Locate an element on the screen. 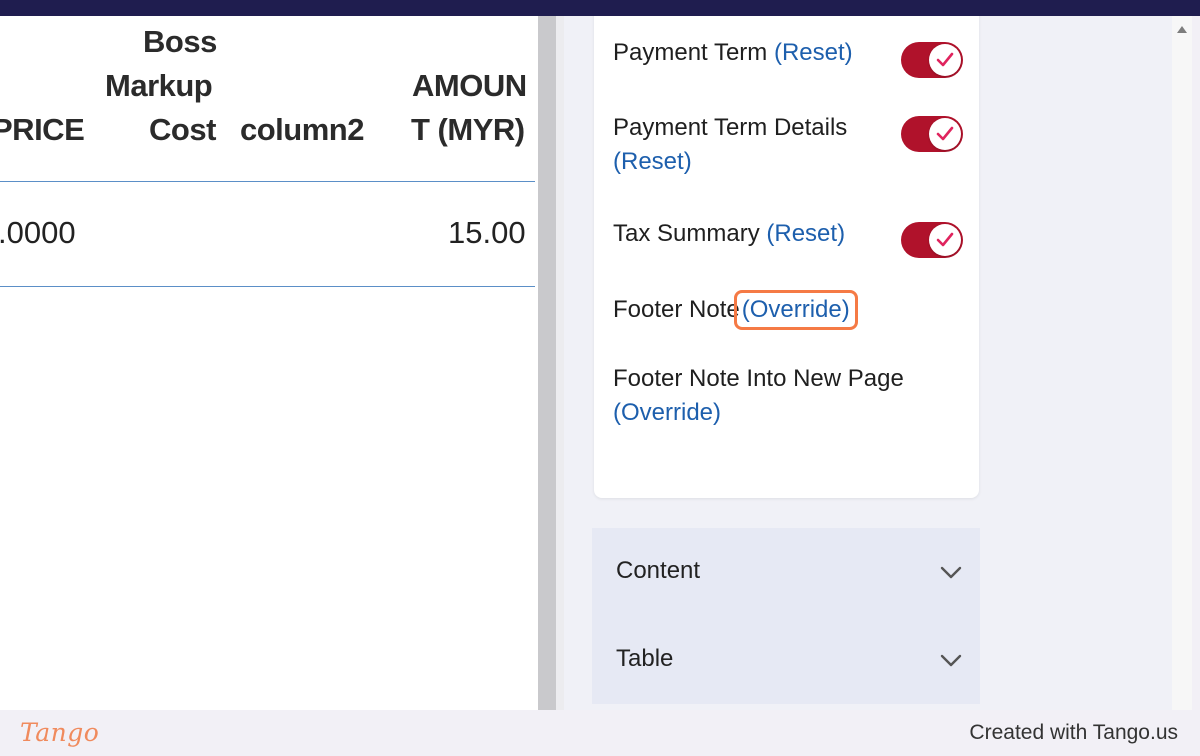 This screenshot has height=756, width=1200. setting-tax-summary-label: Tax Summary is located at coordinates (686, 233).